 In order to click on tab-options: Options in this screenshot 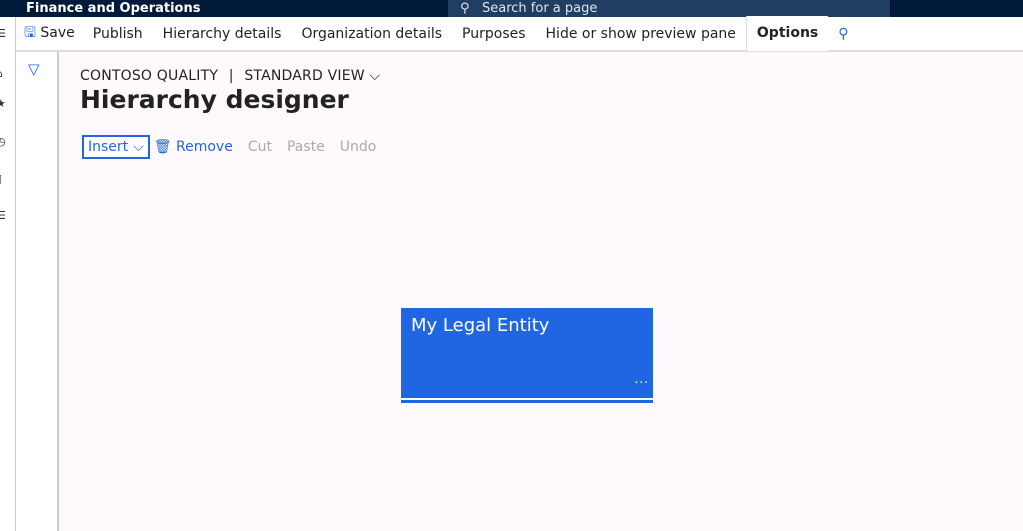, I will do `click(787, 33)`.